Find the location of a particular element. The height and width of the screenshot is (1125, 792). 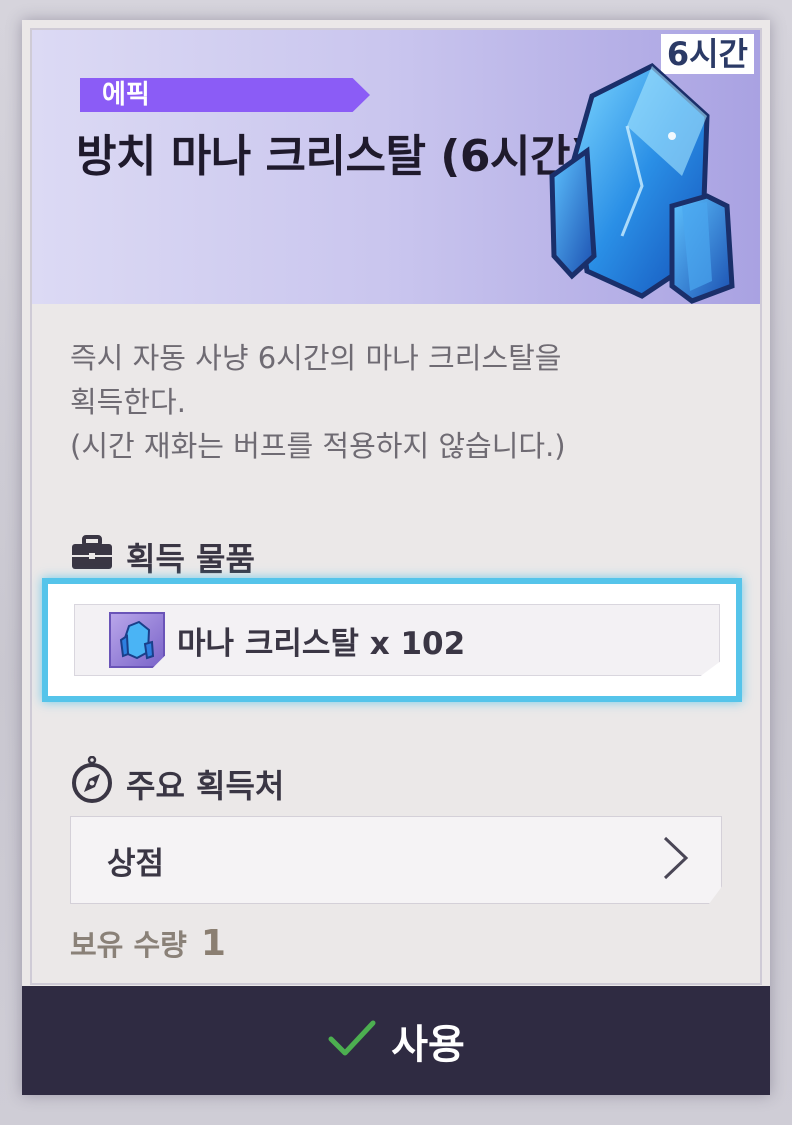

description-line: 획득한다. is located at coordinates (128, 402).